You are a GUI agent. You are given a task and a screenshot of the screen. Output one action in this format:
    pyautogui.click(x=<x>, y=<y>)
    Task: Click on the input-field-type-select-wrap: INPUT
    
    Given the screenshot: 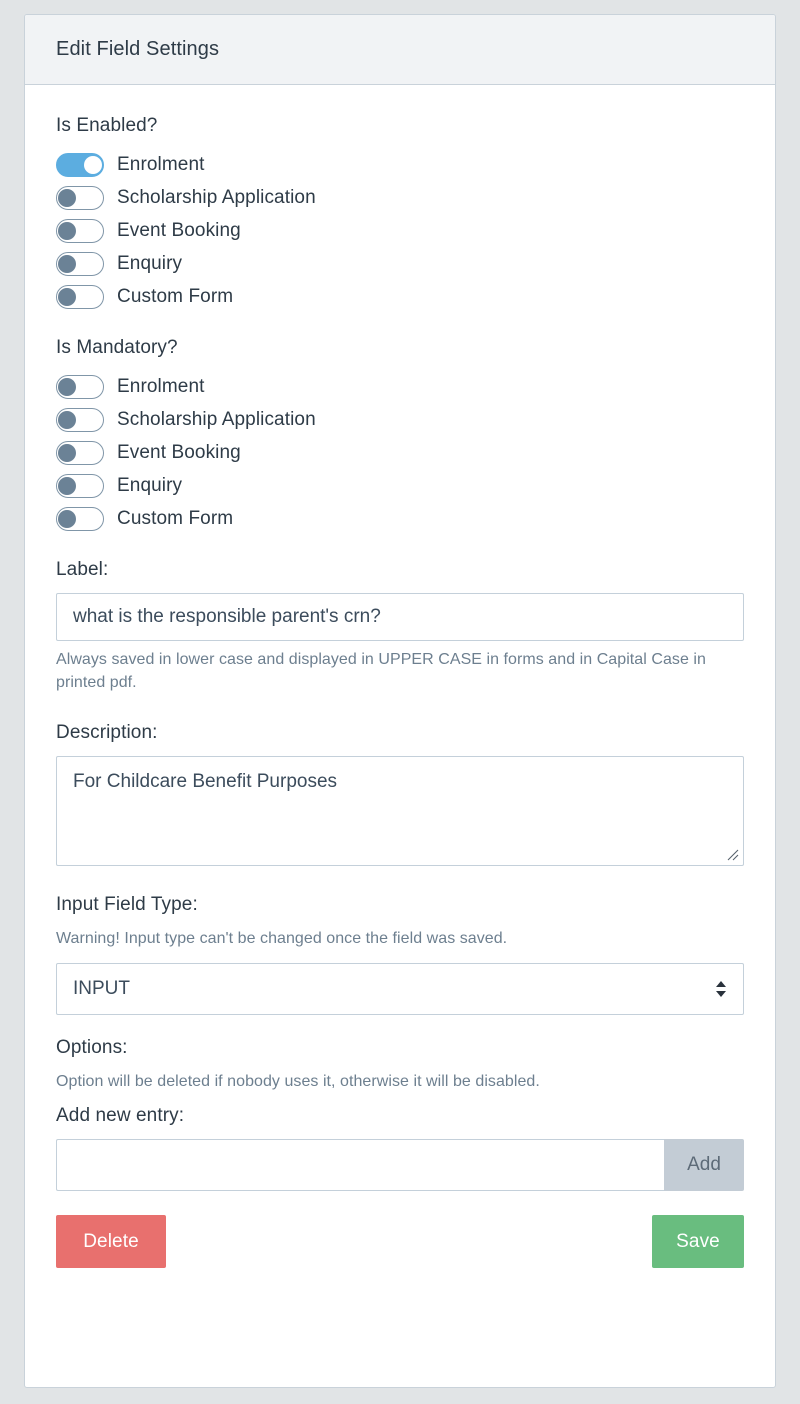 What is the action you would take?
    pyautogui.click(x=400, y=988)
    